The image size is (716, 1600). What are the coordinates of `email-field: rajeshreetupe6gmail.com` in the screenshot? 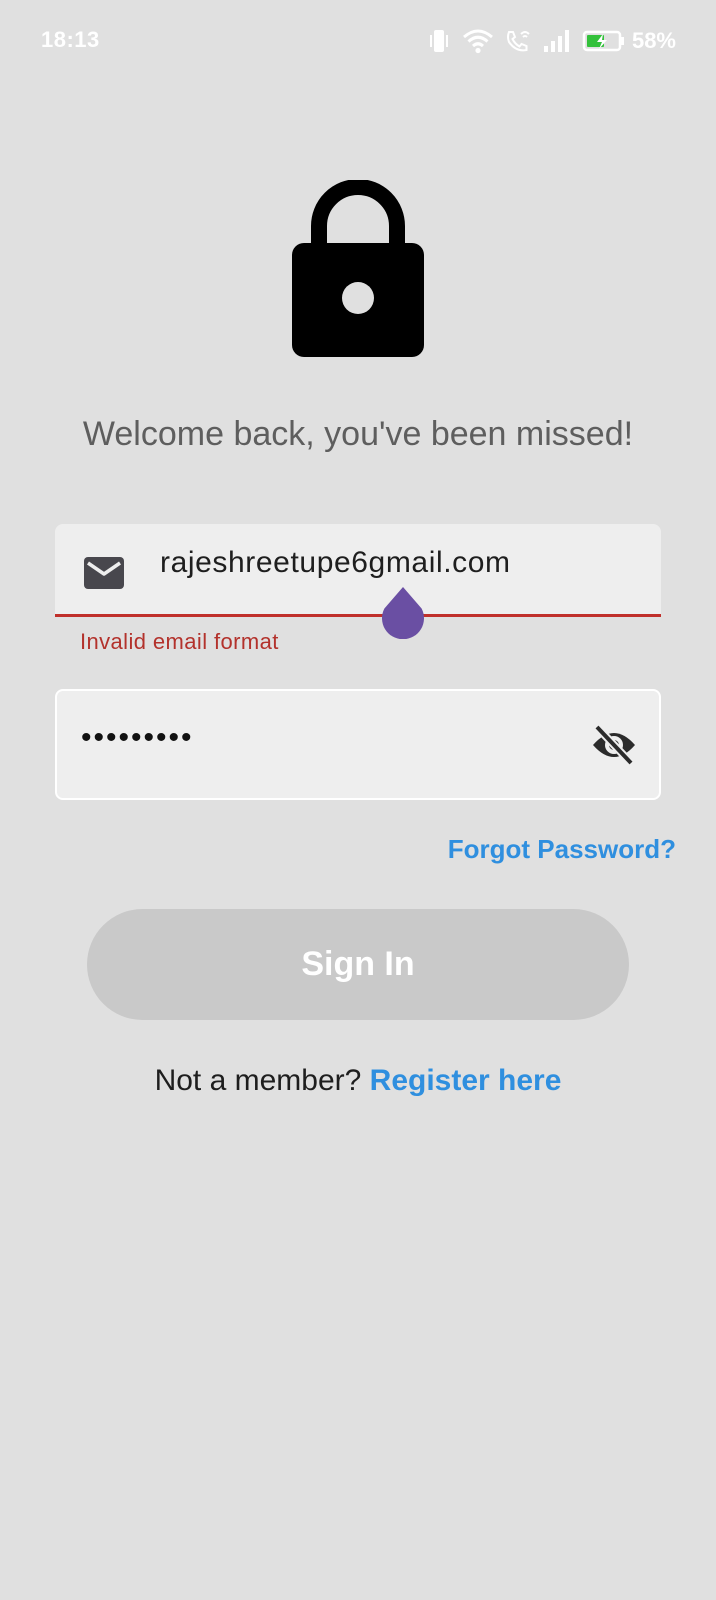 It's located at (358, 570).